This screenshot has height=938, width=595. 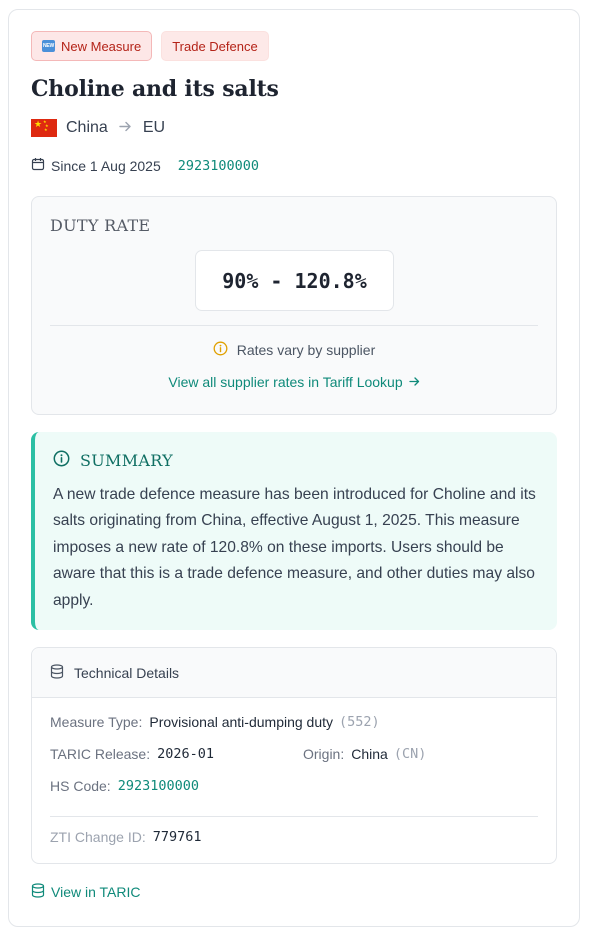 I want to click on technical-details-header: Technical Details, so click(x=294, y=673).